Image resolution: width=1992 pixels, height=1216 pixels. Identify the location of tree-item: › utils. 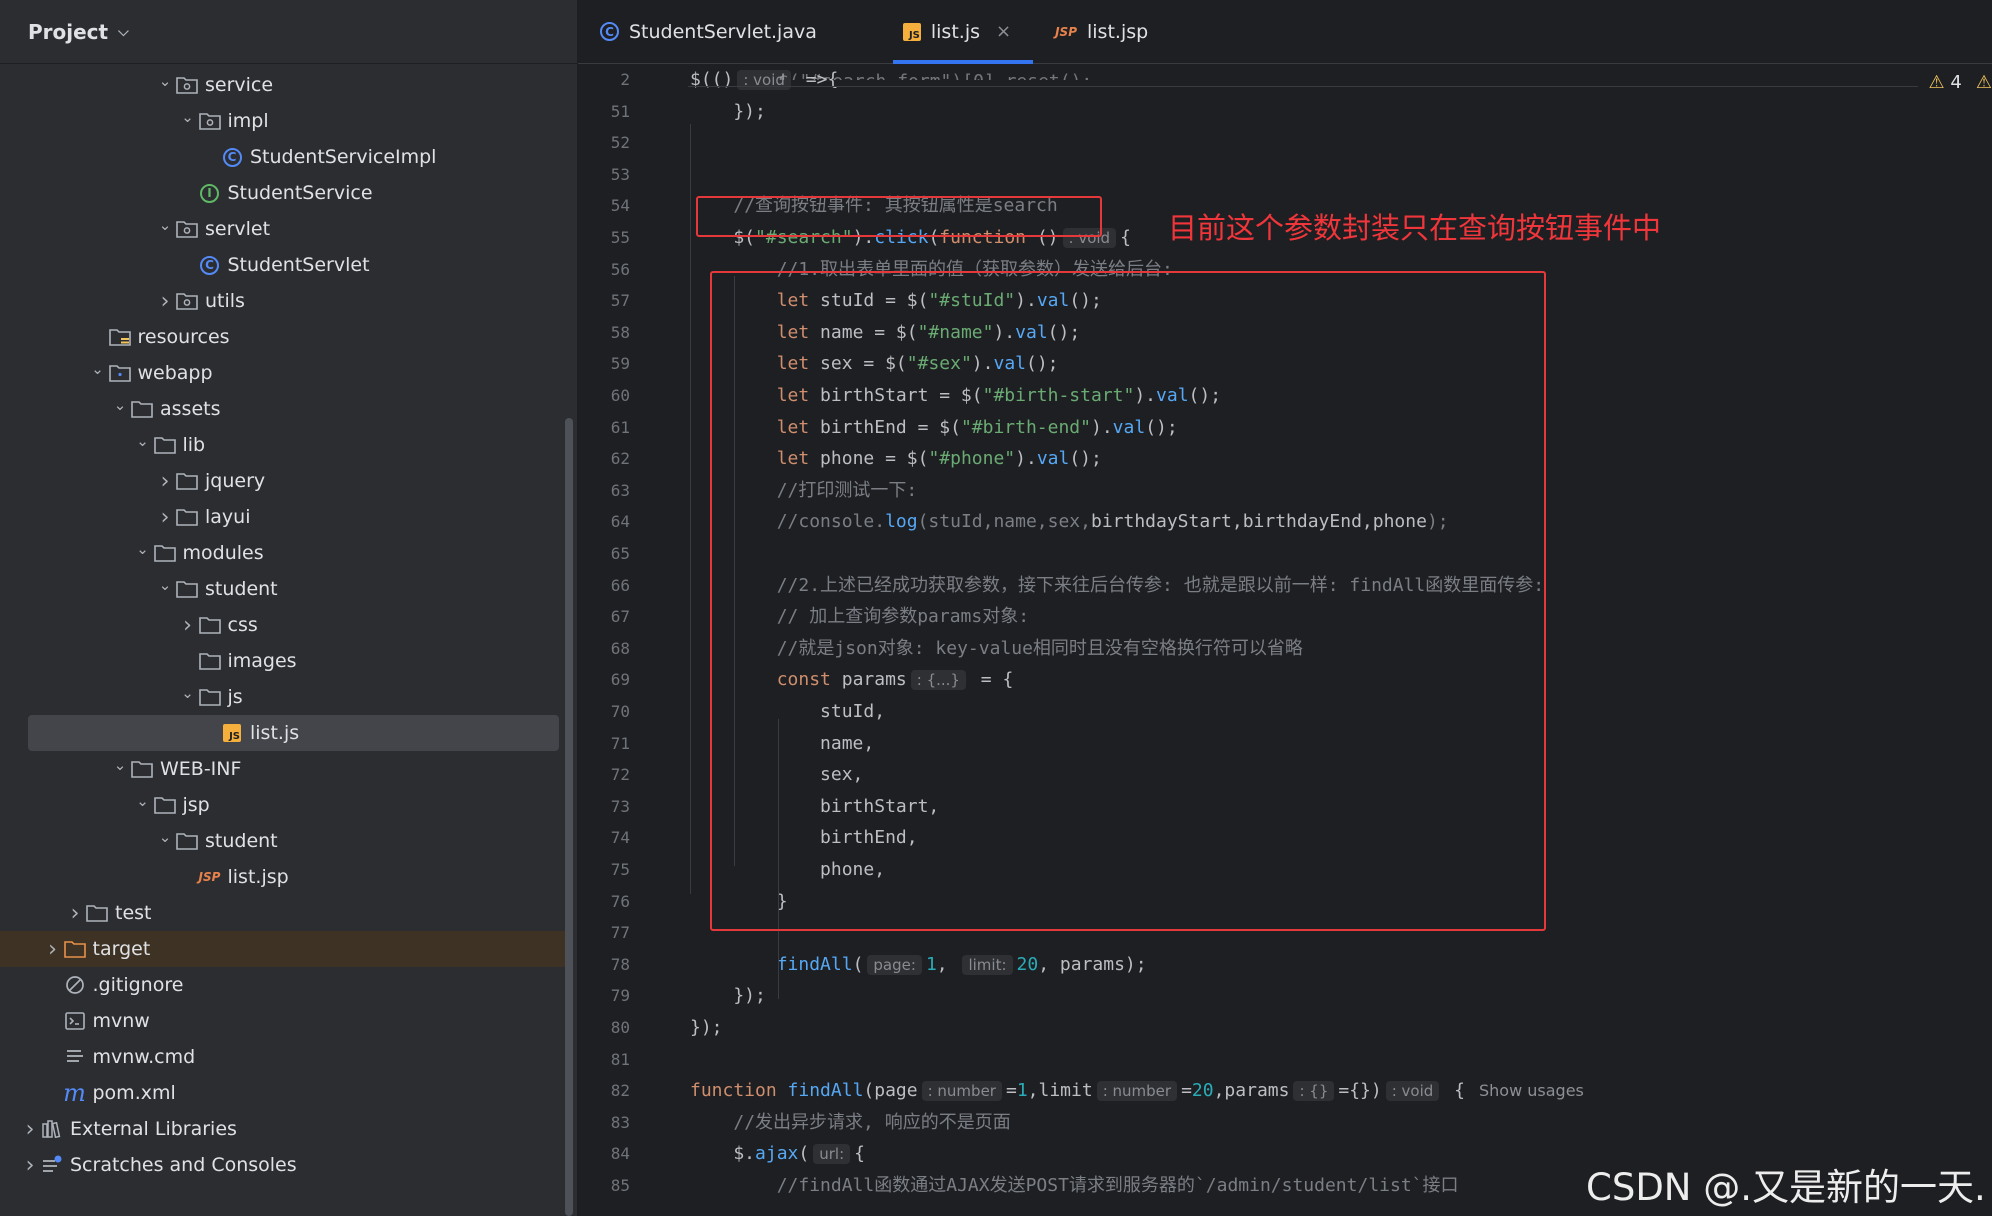
(284, 301).